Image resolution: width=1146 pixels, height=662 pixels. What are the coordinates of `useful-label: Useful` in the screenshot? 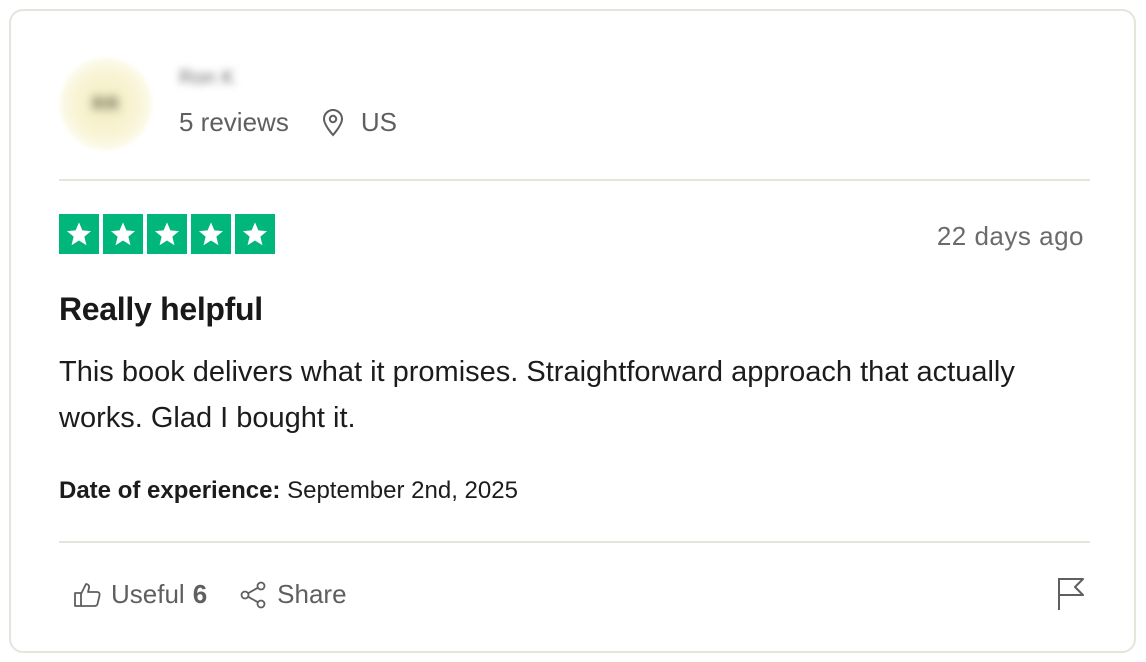 It's located at (148, 594).